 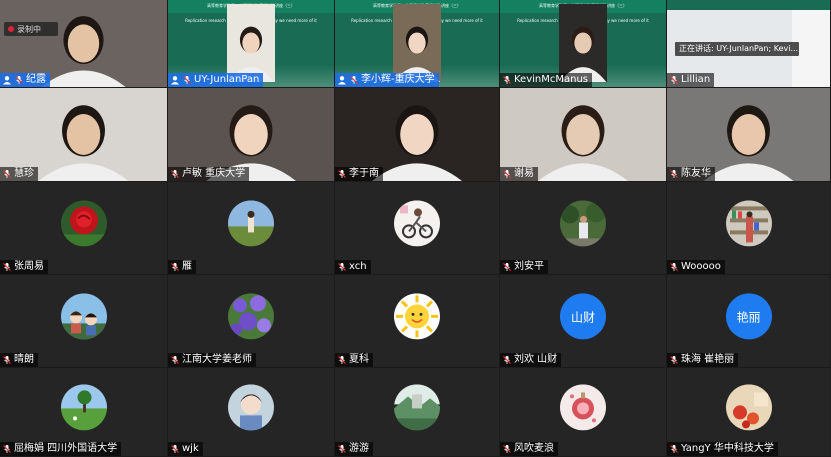 What do you see at coordinates (66, 448) in the screenshot?
I see `participant-name: 屈梅娟 四川外国语大学` at bounding box center [66, 448].